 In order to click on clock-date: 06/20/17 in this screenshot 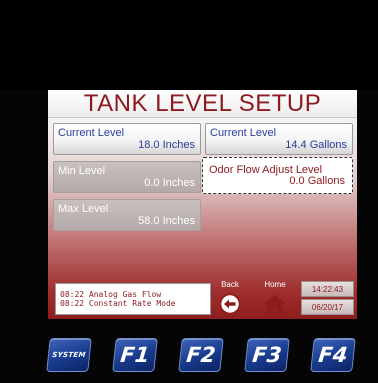, I will do `click(327, 307)`.